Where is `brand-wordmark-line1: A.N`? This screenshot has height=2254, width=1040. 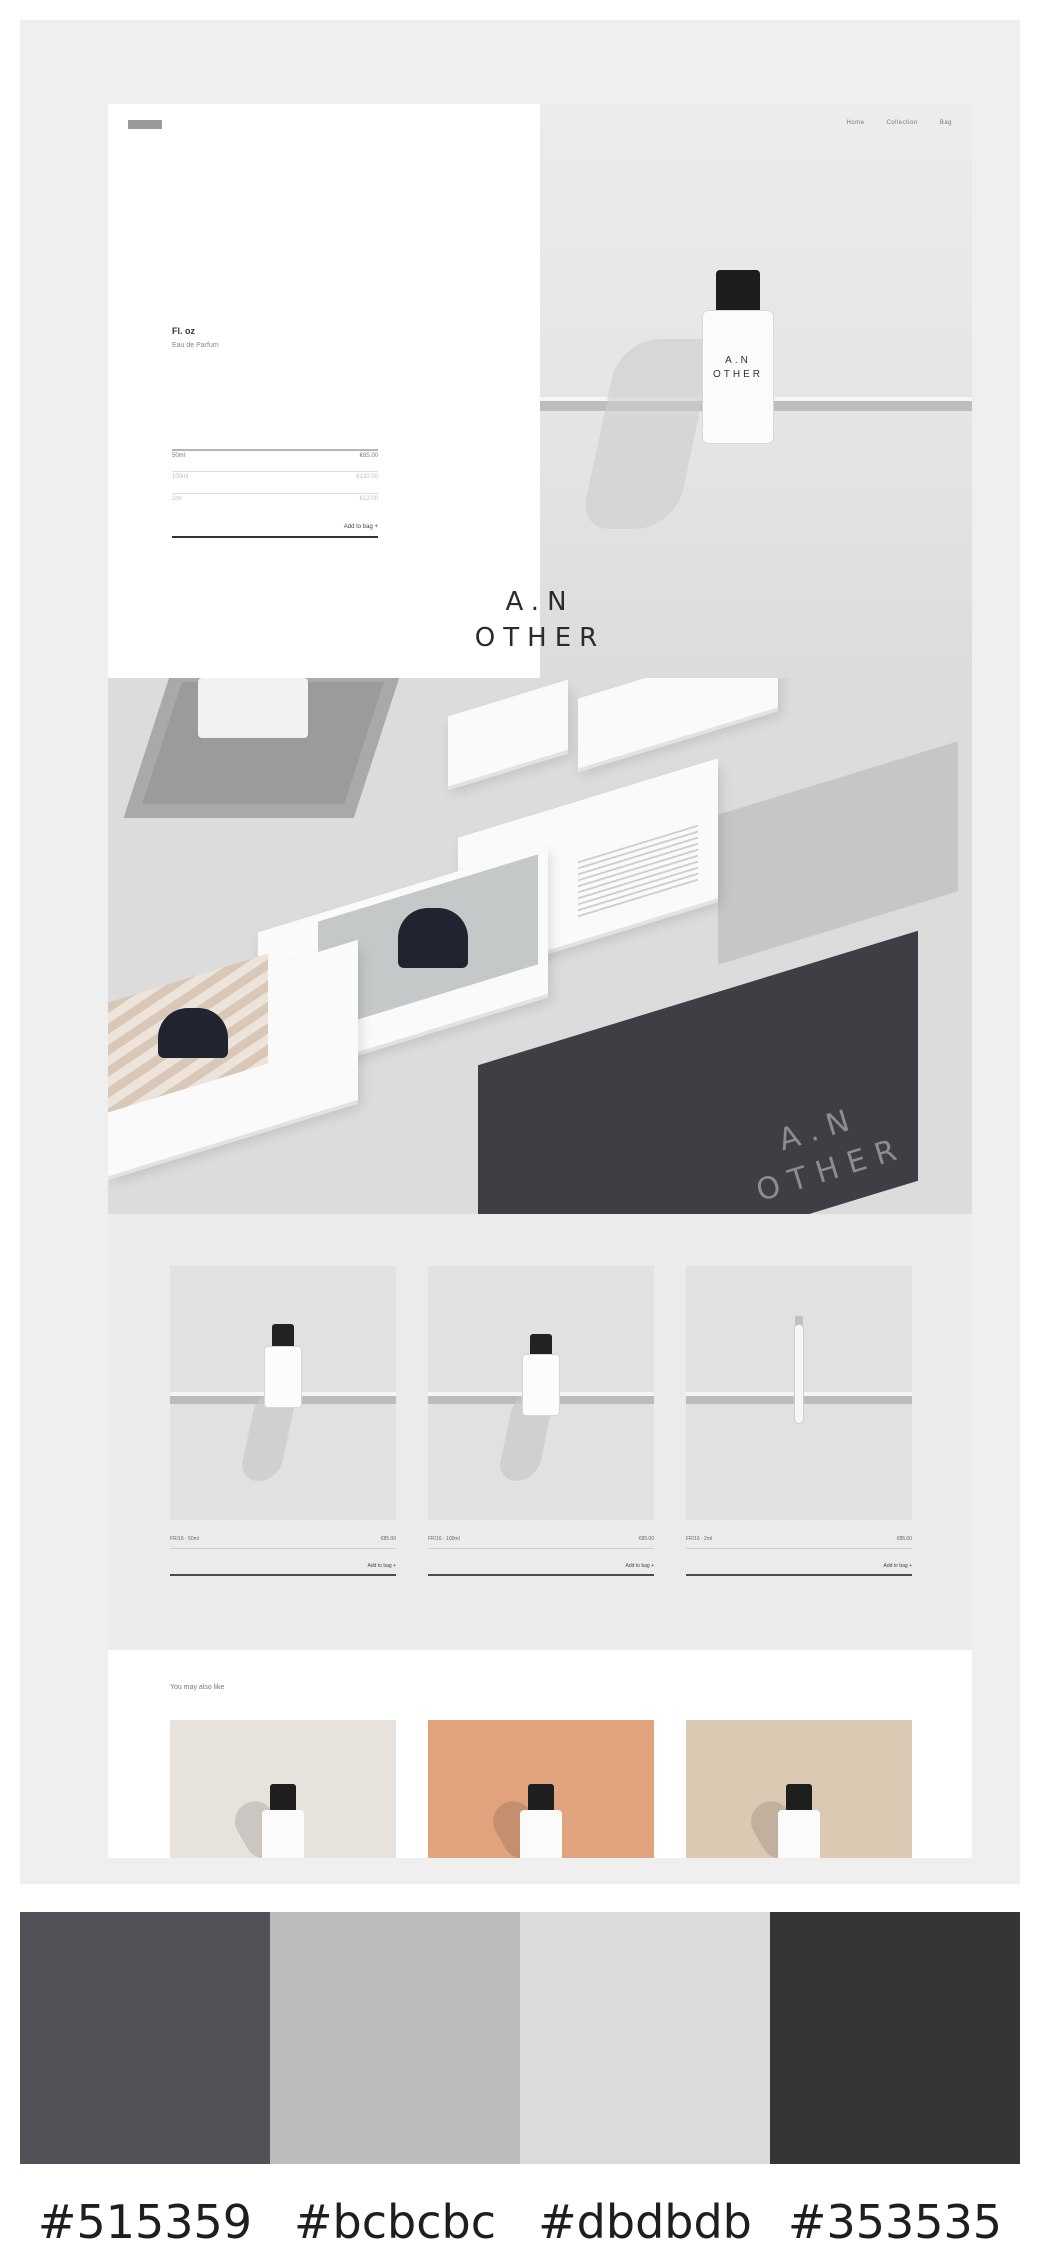
brand-wordmark-line1: A.N is located at coordinates (540, 602).